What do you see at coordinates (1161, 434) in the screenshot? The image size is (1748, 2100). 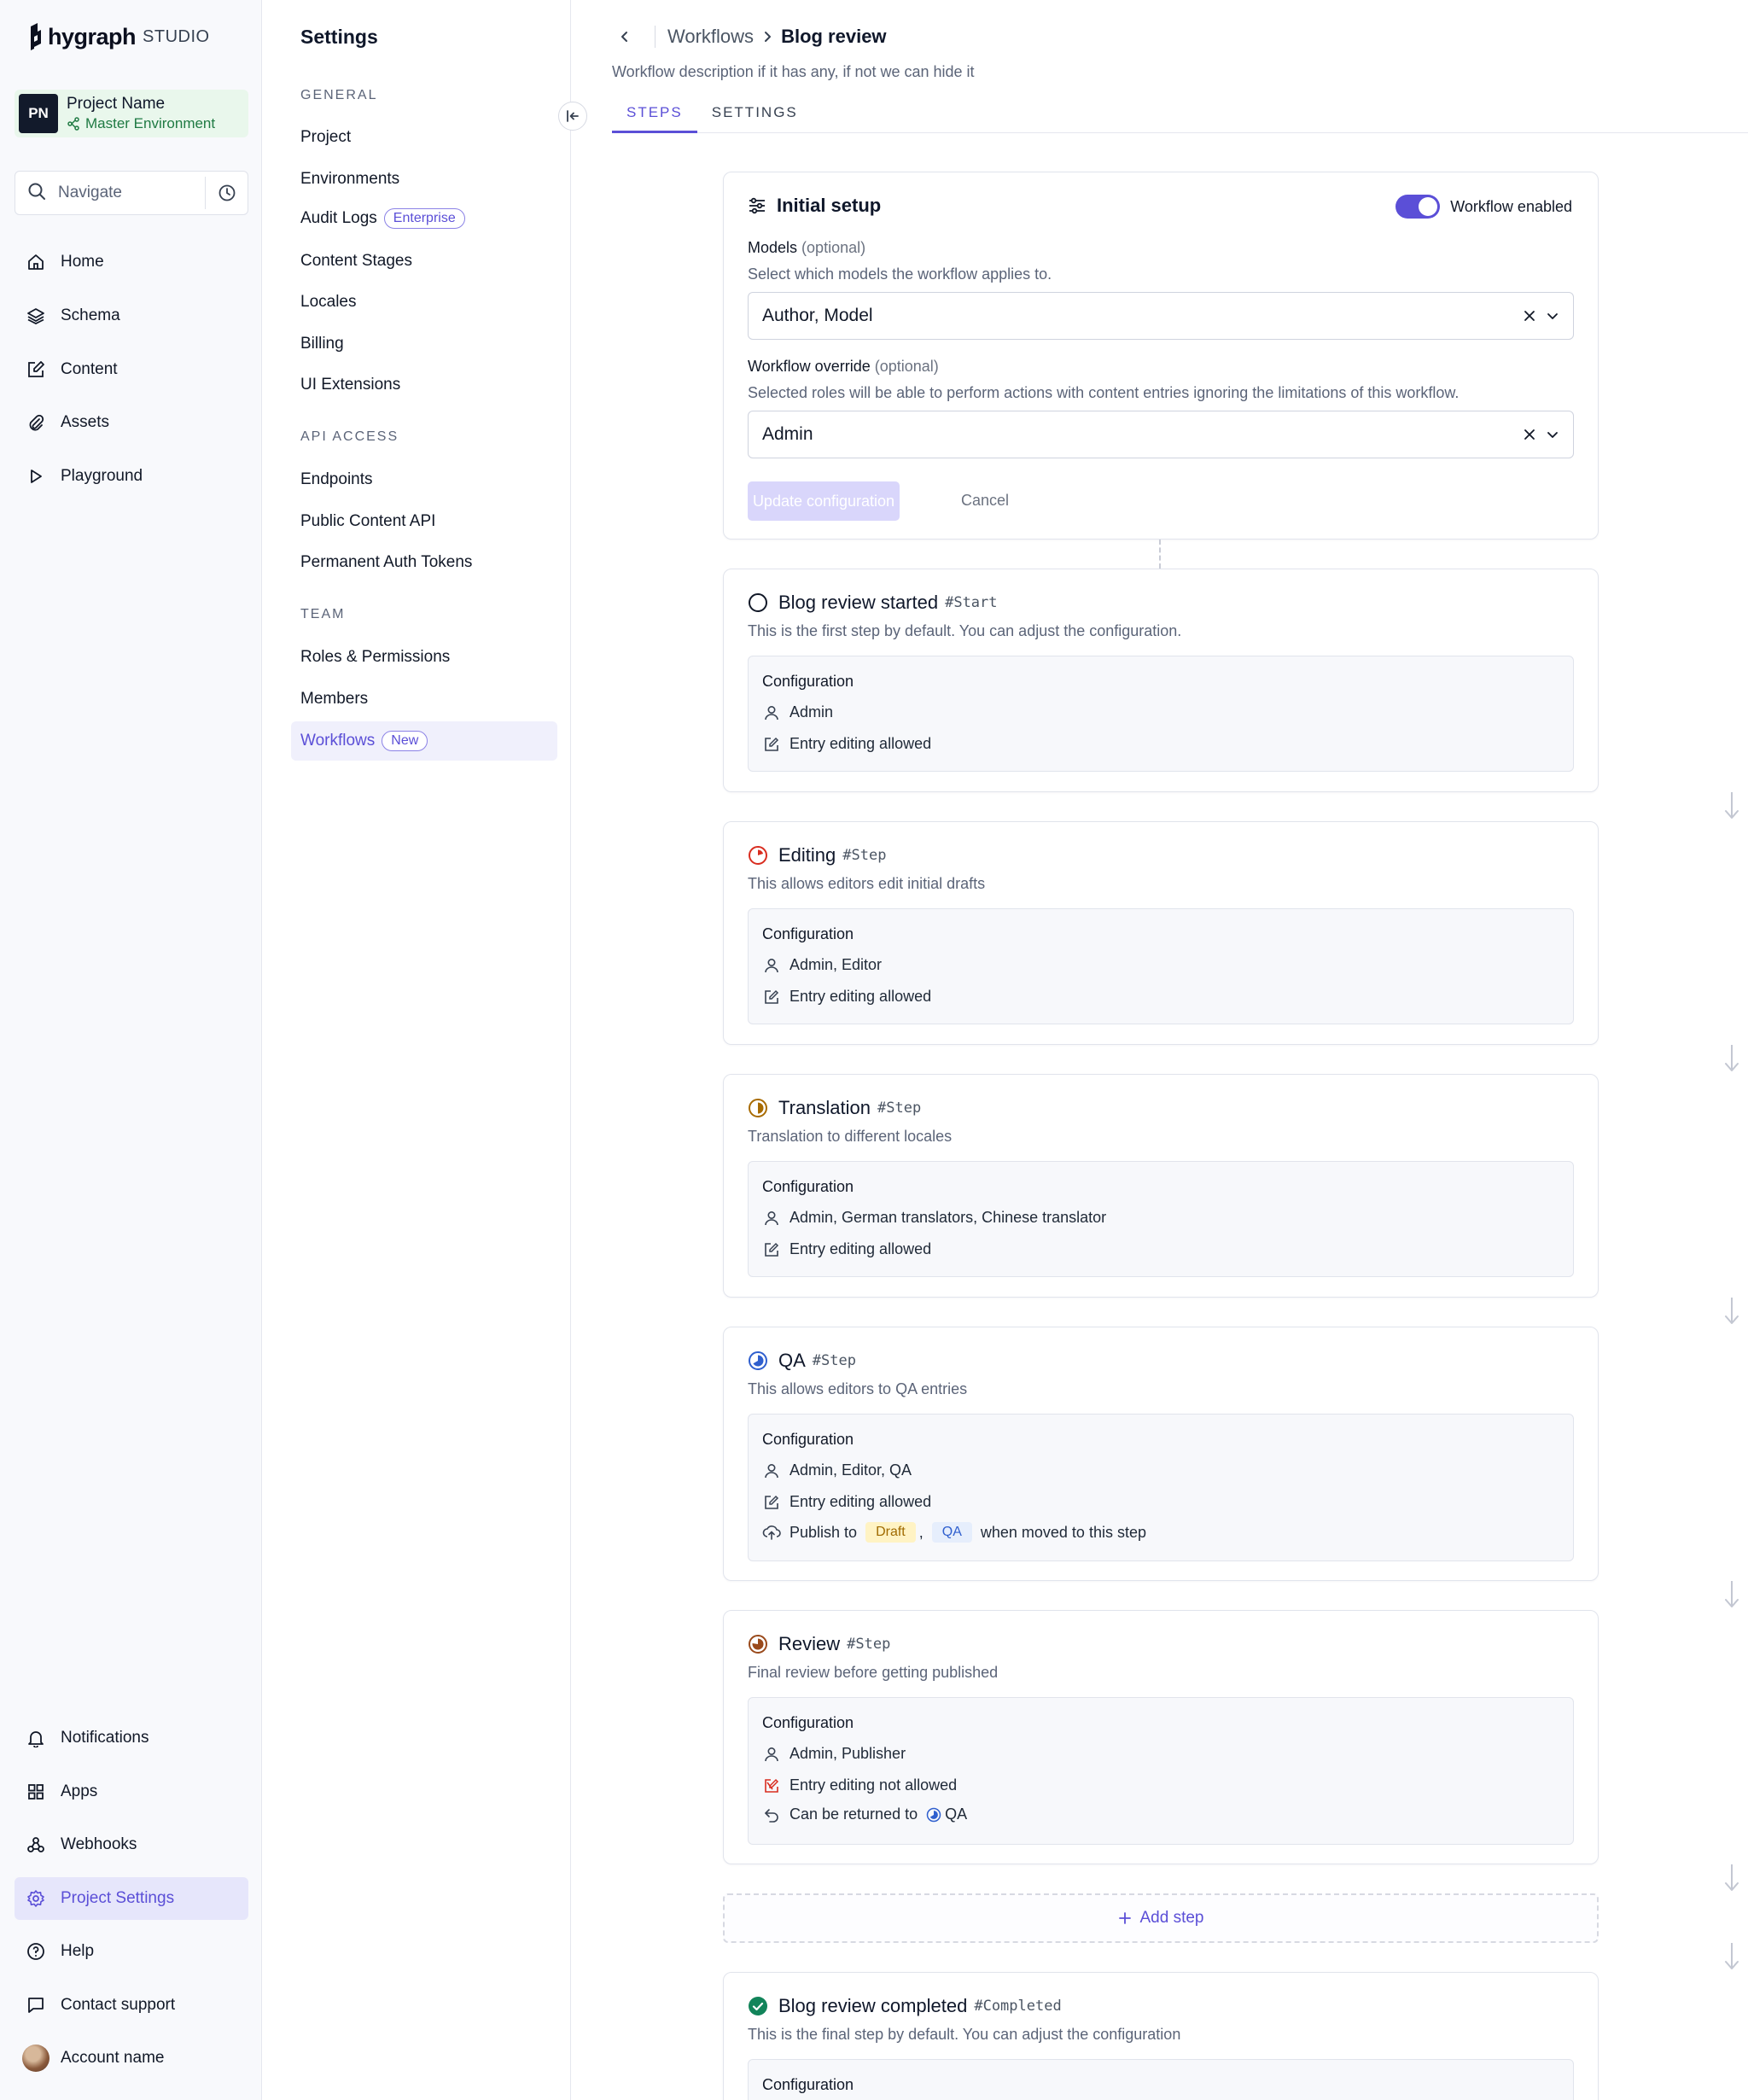 I see `override-select: Admin` at bounding box center [1161, 434].